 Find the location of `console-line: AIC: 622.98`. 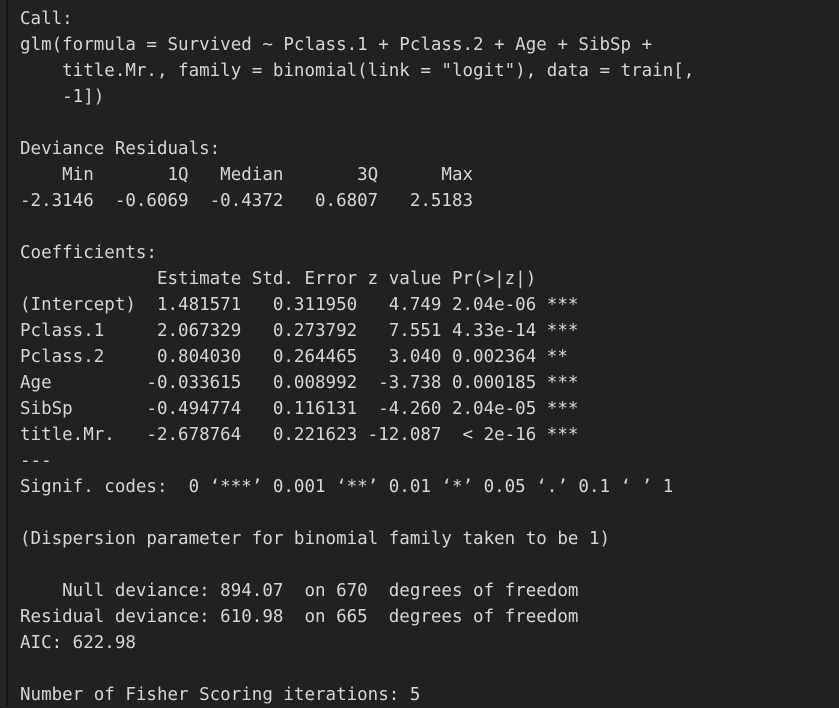

console-line: AIC: 622.98 is located at coordinates (78, 643).